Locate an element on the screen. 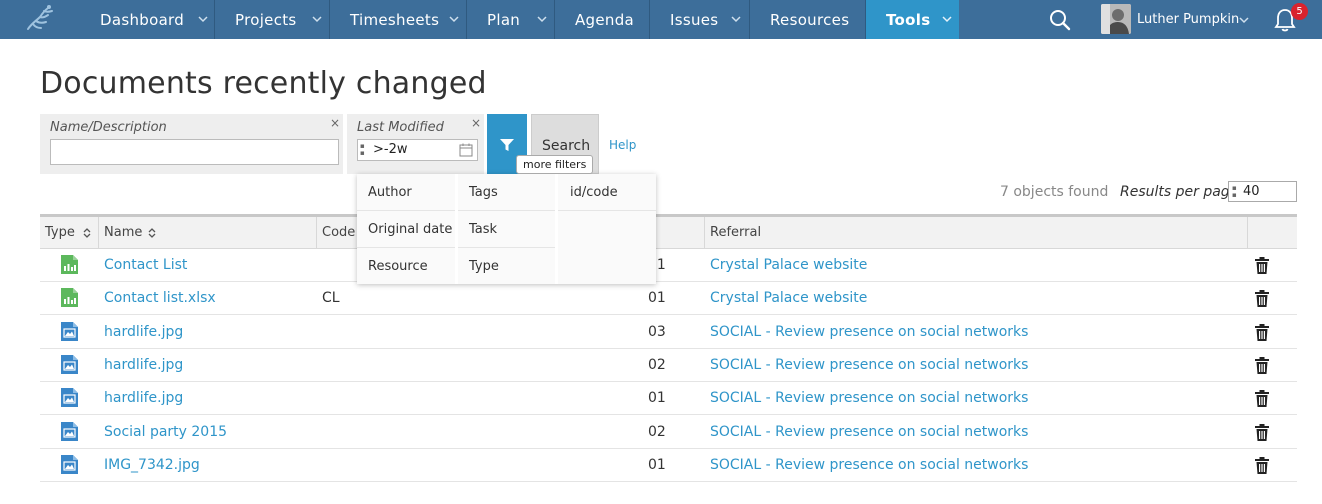 The width and height of the screenshot is (1322, 504). results-per-page-input: ▪ ▪ 40 is located at coordinates (1262, 191).